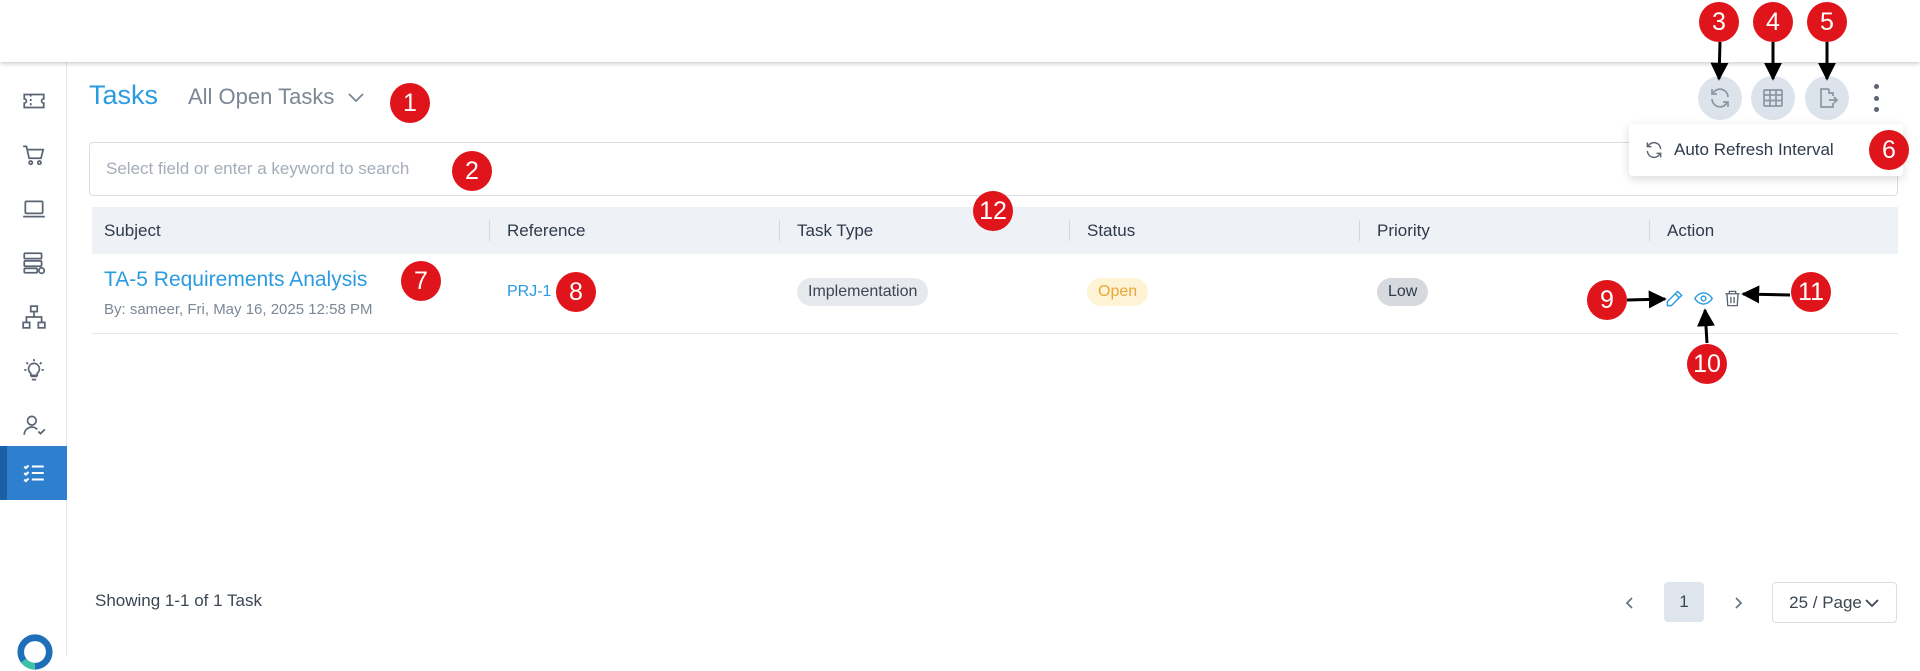 The width and height of the screenshot is (1920, 671). Describe the element at coordinates (995, 294) in the screenshot. I see `table-row: PRJ-1 Implementation Open Low` at that location.